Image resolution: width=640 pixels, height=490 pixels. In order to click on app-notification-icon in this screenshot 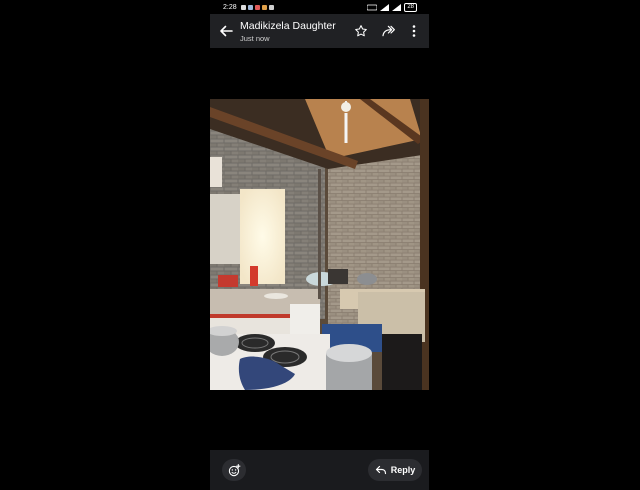, I will do `click(257, 7)`.